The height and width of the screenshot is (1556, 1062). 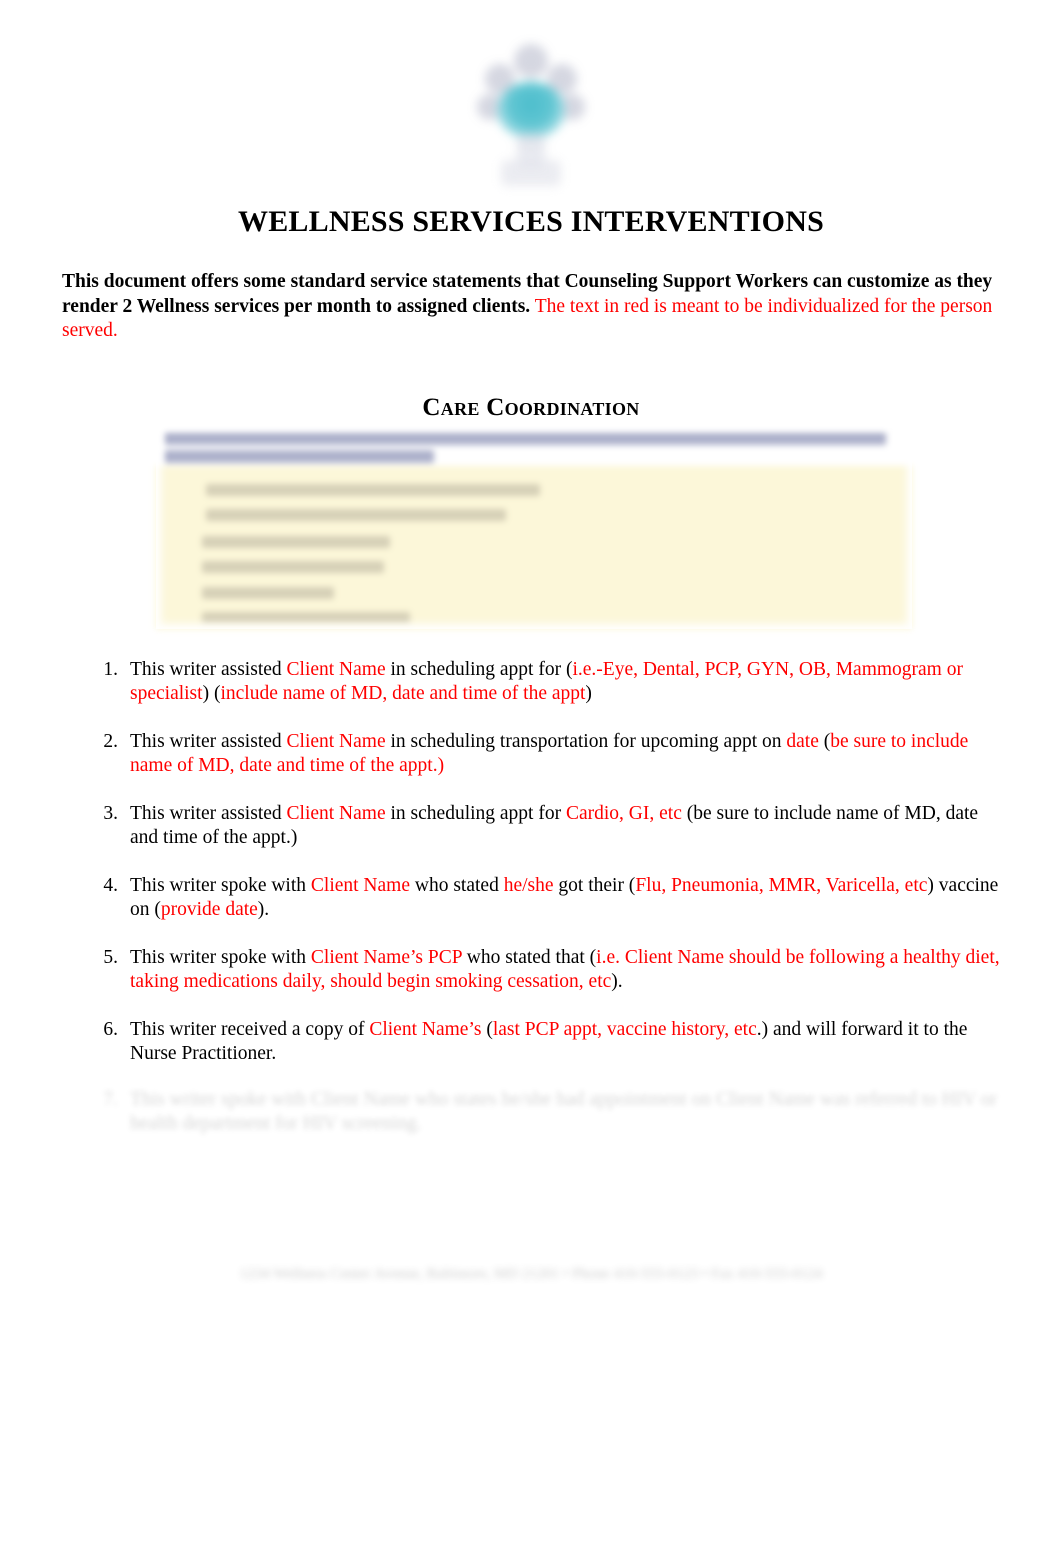 I want to click on logo-container, so click(x=531, y=118).